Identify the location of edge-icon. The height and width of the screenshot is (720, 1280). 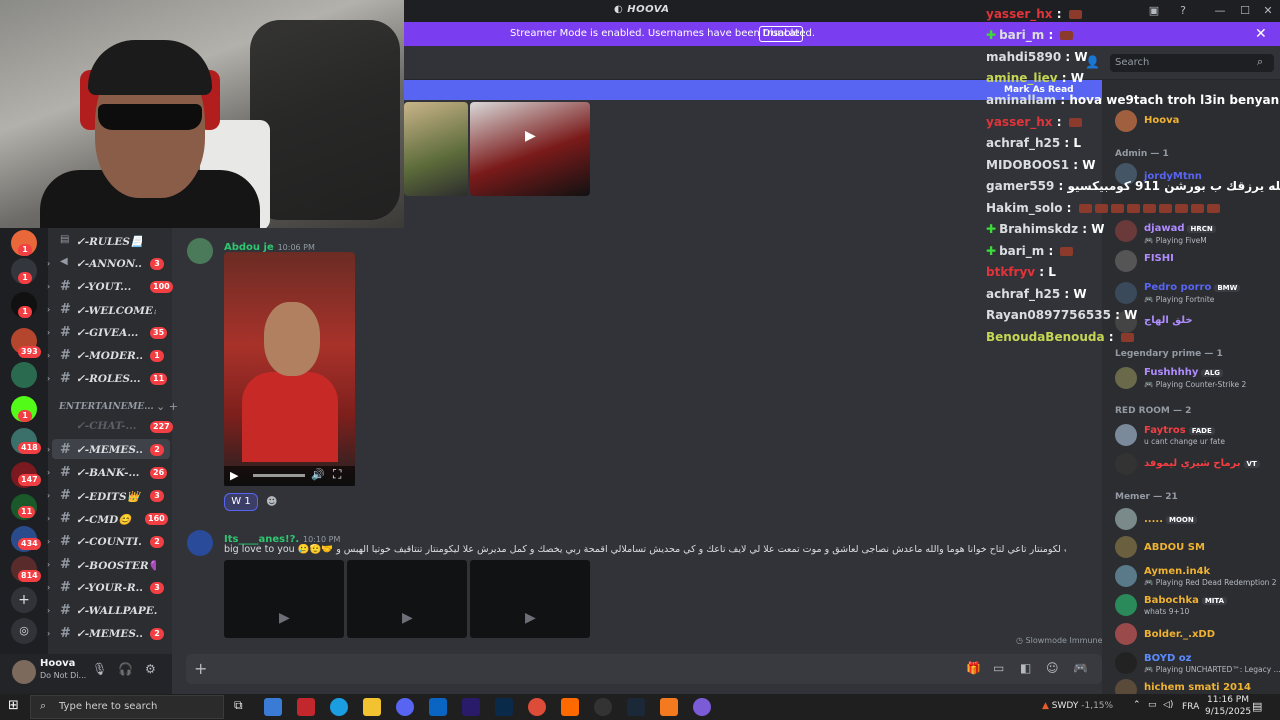
(339, 707).